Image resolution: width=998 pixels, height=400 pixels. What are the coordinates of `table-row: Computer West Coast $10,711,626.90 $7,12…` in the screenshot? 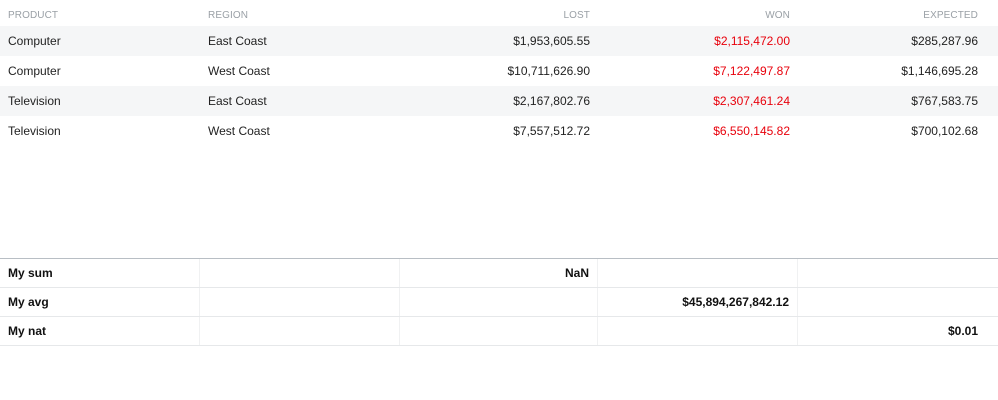 It's located at (499, 71).